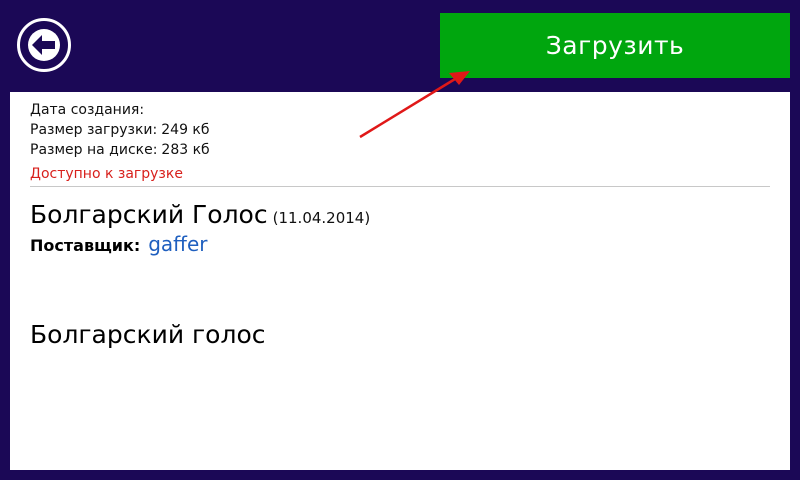 The width and height of the screenshot is (800, 480). Describe the element at coordinates (185, 150) in the screenshot. I see `disk-size-value: 283 кб` at that location.